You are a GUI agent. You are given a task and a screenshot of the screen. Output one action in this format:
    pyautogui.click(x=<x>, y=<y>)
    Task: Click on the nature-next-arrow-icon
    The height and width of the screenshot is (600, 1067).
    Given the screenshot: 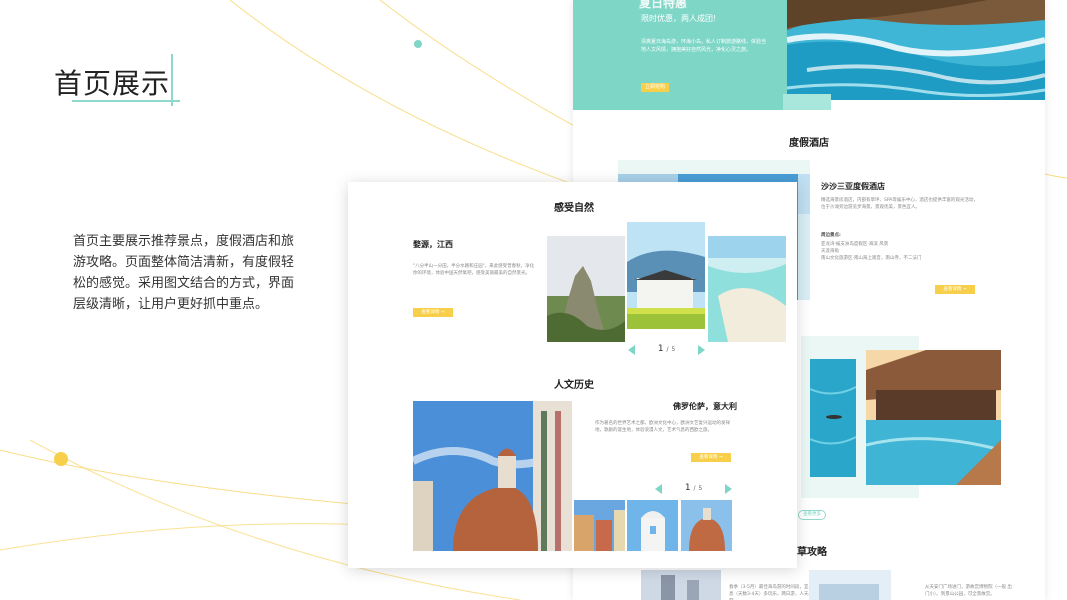 What is the action you would take?
    pyautogui.click(x=701, y=350)
    